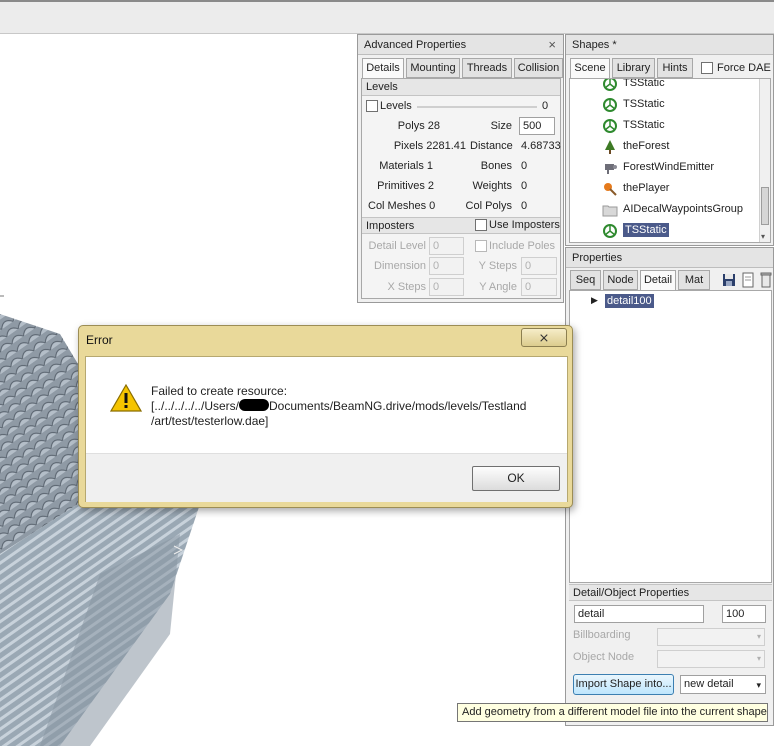  Describe the element at coordinates (604, 657) in the screenshot. I see `object-node-label: Object Node` at that location.